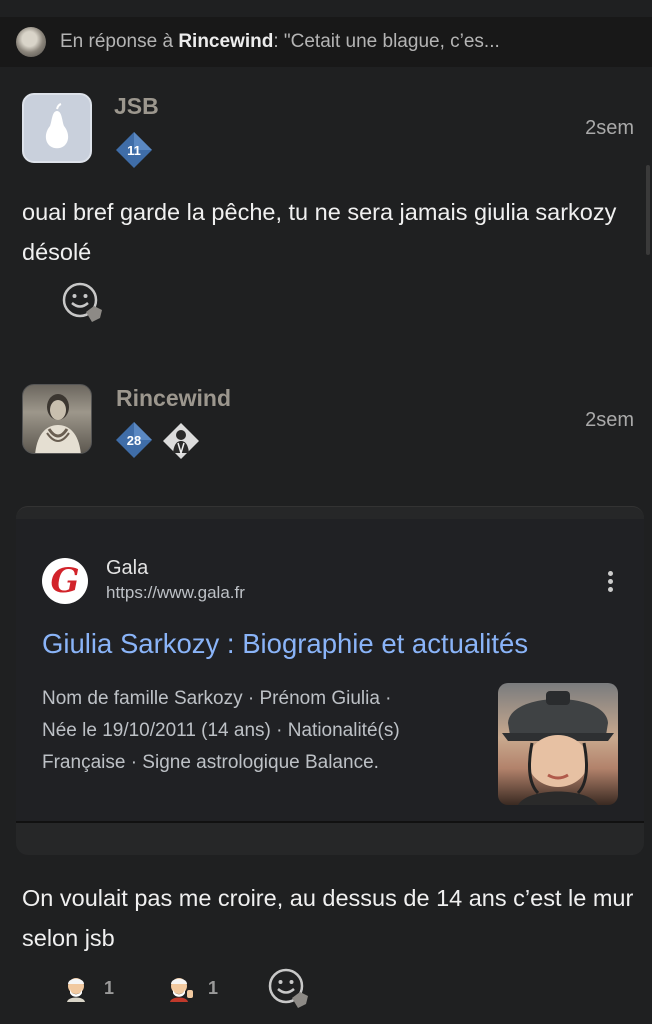 This screenshot has height=1024, width=652. I want to click on logo-letter: G, so click(65, 581).